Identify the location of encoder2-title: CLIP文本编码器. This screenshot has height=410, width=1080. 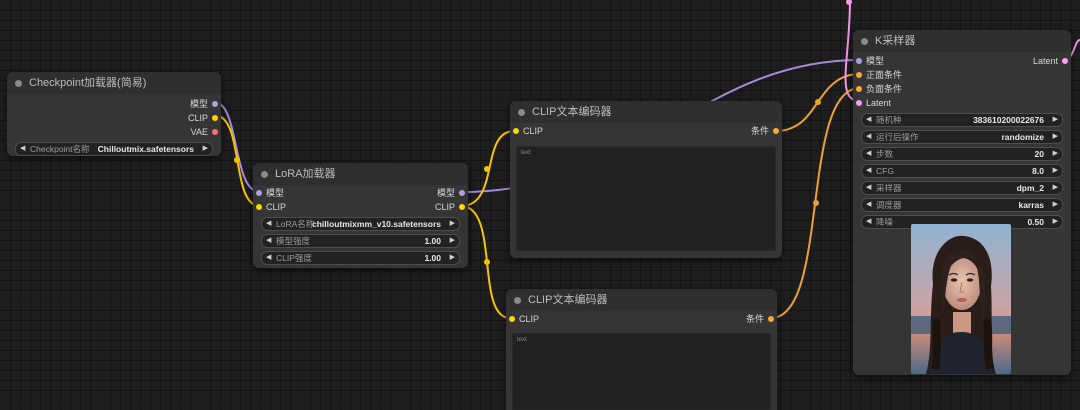
(641, 300).